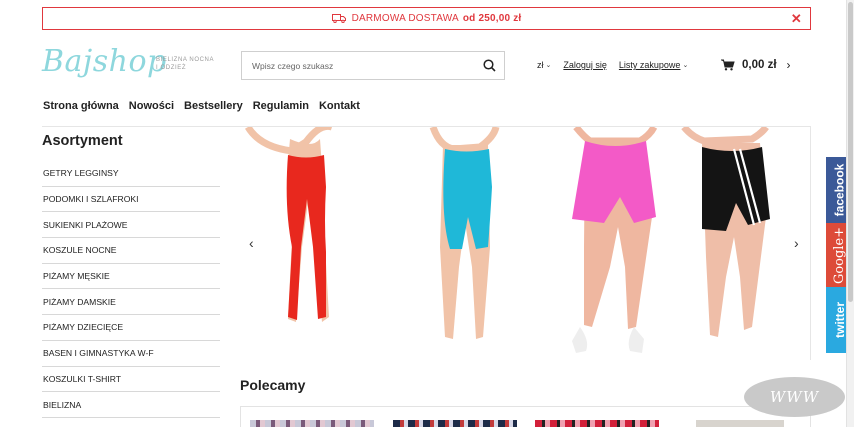 Image resolution: width=854 pixels, height=427 pixels. I want to click on wishlist-label: Listy zakupowe, so click(649, 65).